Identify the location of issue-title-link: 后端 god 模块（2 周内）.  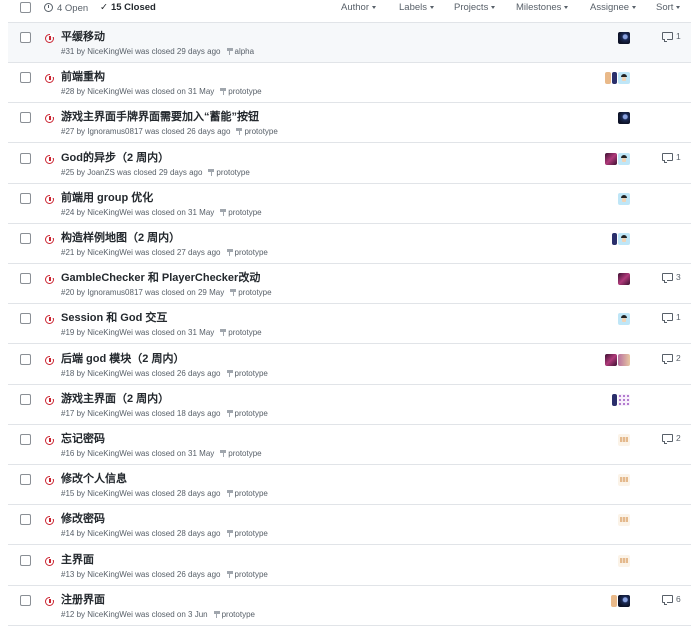
(122, 359).